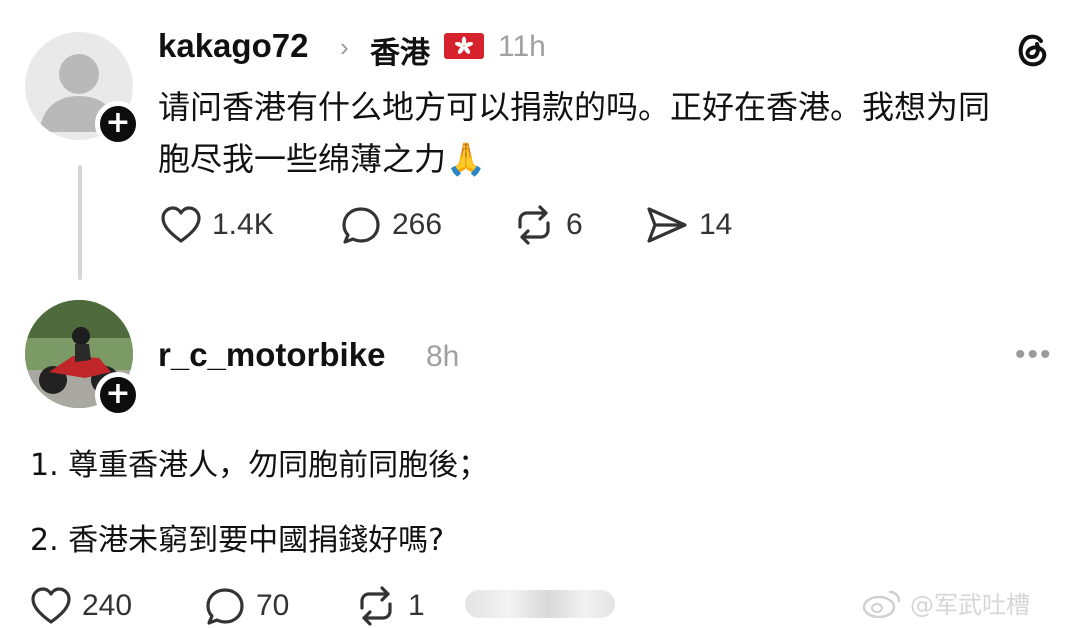 The width and height of the screenshot is (1090, 628). What do you see at coordinates (540, 604) in the screenshot?
I see `blurred-overlay` at bounding box center [540, 604].